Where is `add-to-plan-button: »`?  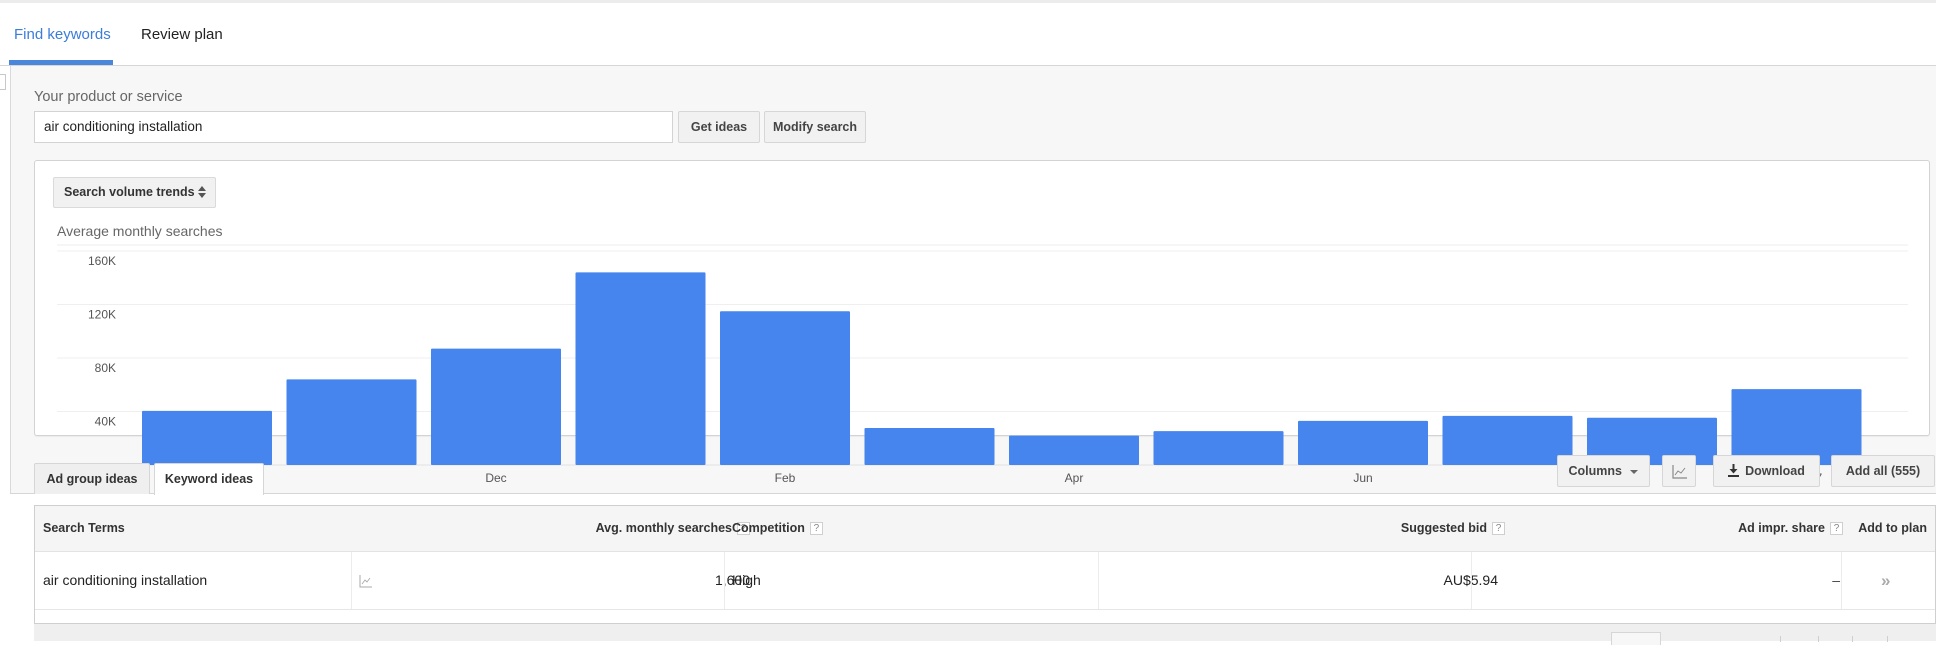 add-to-plan-button: » is located at coordinates (1885, 580).